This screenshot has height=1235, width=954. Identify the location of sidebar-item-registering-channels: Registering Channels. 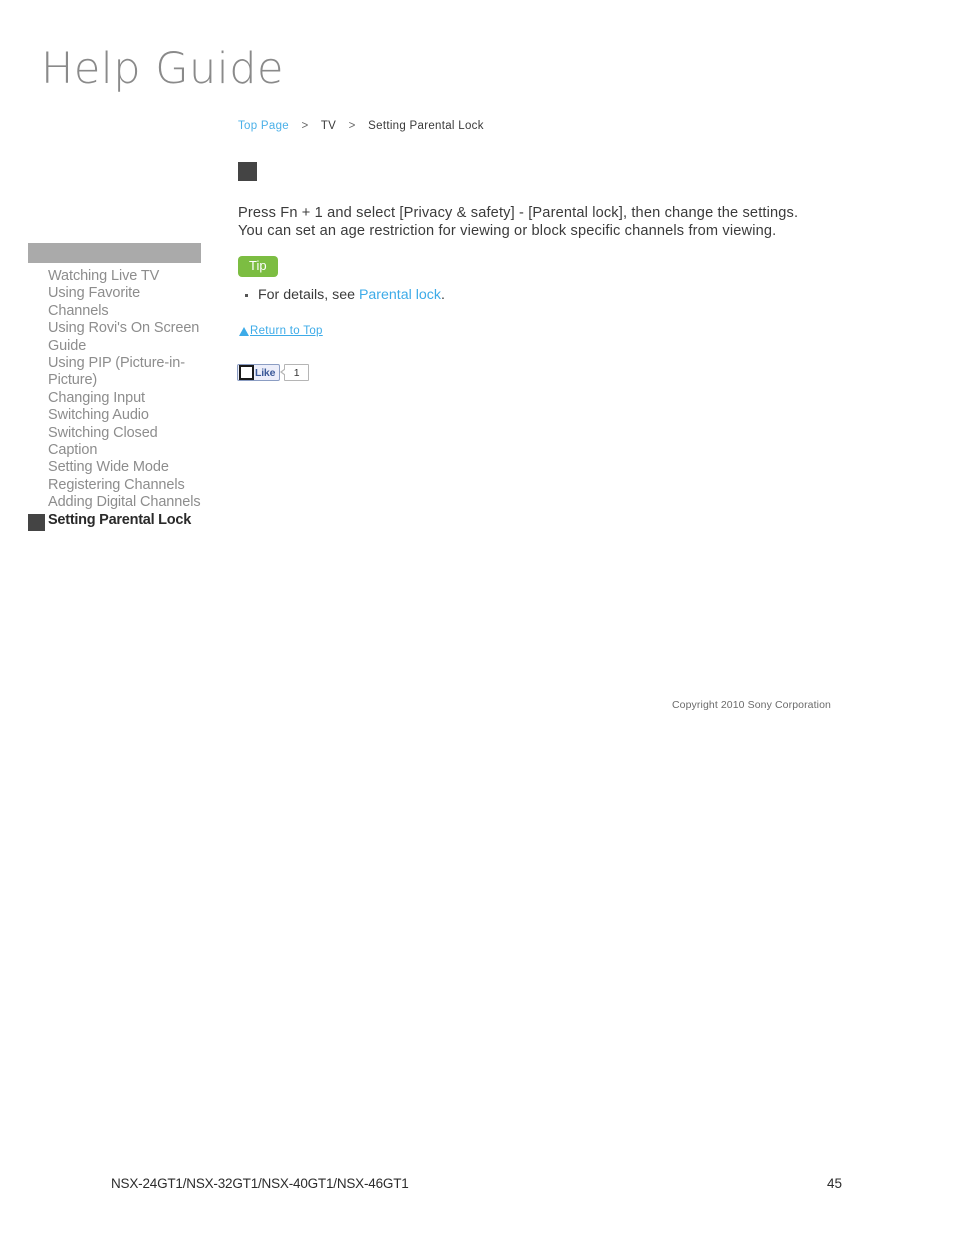
(116, 485).